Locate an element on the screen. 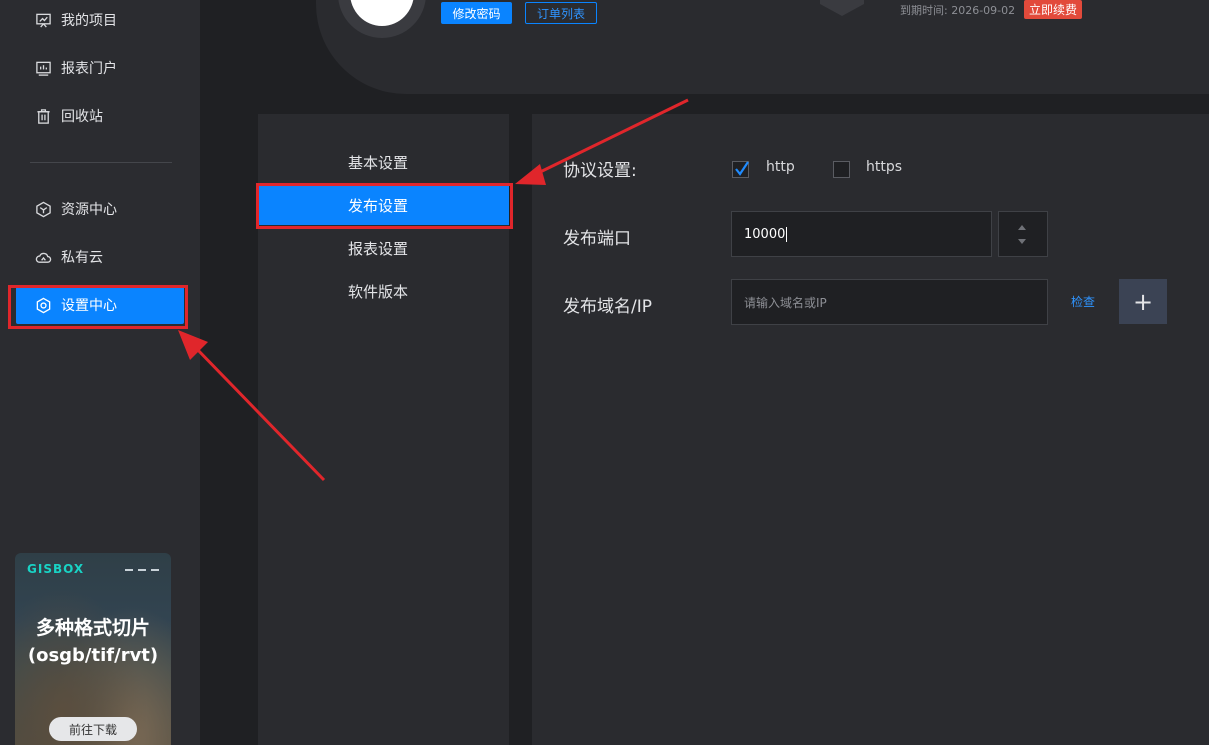 The width and height of the screenshot is (1209, 745). domain-placeholder: 请输入域名或IP is located at coordinates (785, 302).